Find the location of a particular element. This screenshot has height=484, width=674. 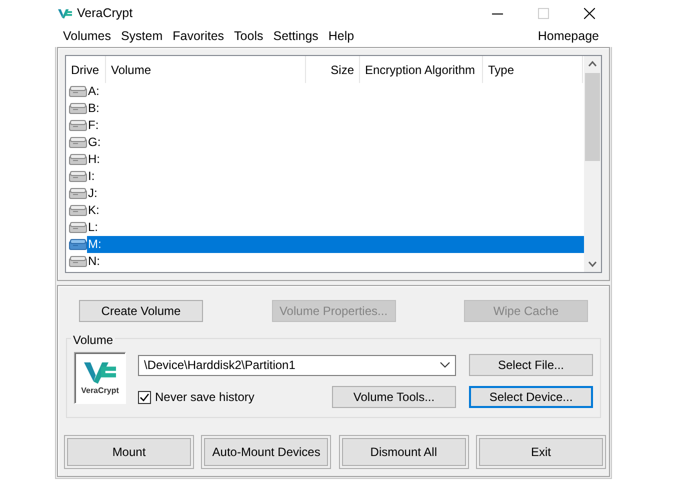

volume-path-combo: \Device\Harddisk2\Partition1 is located at coordinates (297, 365).